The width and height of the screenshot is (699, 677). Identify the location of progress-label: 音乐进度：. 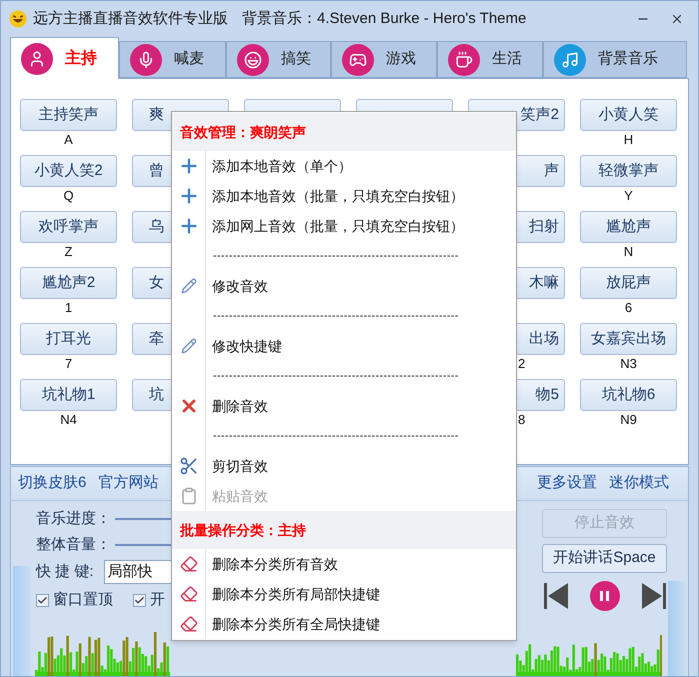
(73, 518).